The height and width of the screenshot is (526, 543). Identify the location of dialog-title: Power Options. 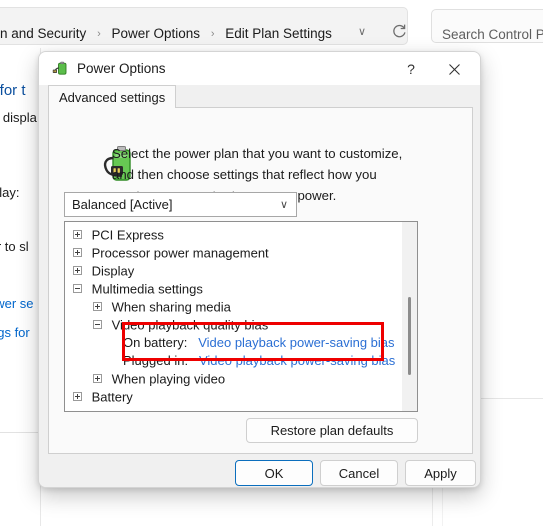
(121, 68).